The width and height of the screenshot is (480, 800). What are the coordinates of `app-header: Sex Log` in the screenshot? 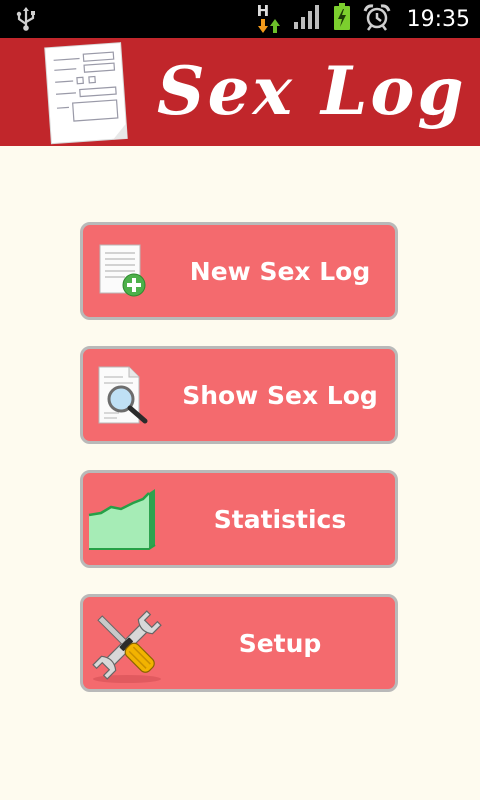 It's located at (240, 92).